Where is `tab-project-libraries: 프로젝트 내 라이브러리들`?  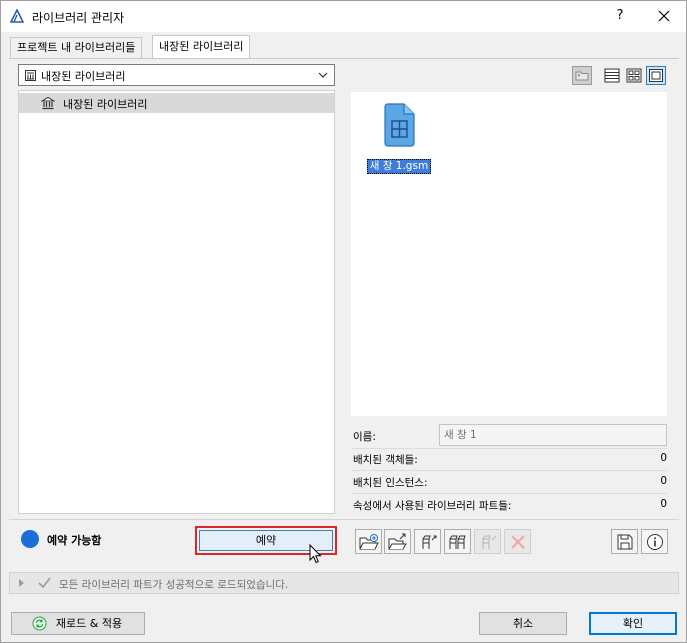 tab-project-libraries: 프로젝트 내 라이브러리들 is located at coordinates (76, 47).